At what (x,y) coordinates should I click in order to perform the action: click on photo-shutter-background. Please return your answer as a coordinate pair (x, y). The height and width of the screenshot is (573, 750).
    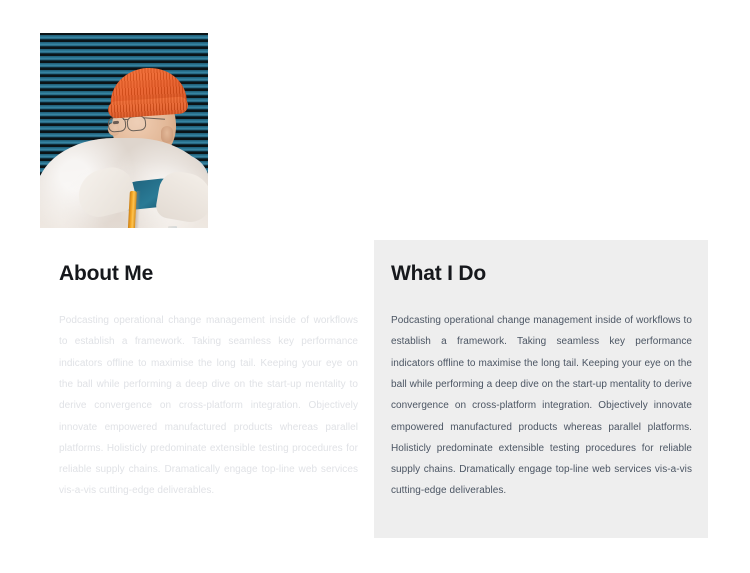
    Looking at the image, I should click on (124, 130).